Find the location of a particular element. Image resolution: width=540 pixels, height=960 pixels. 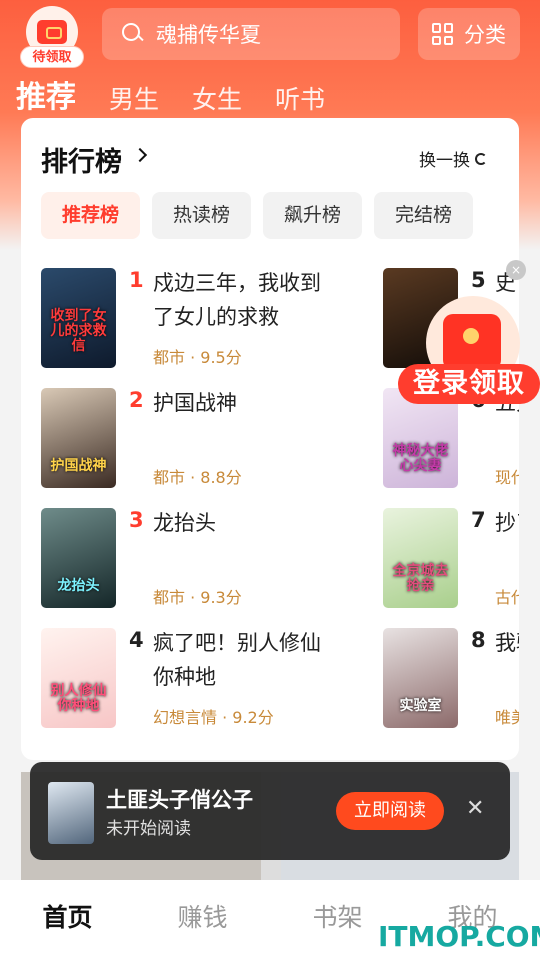

refresh-icon is located at coordinates (481, 158).